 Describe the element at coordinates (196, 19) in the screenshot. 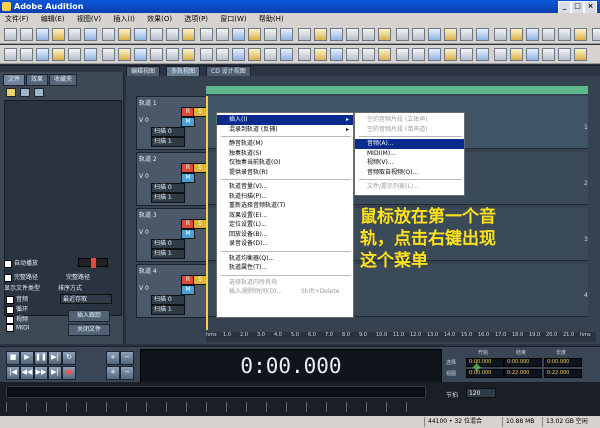

I see `menu-options: 选项(P)` at that location.